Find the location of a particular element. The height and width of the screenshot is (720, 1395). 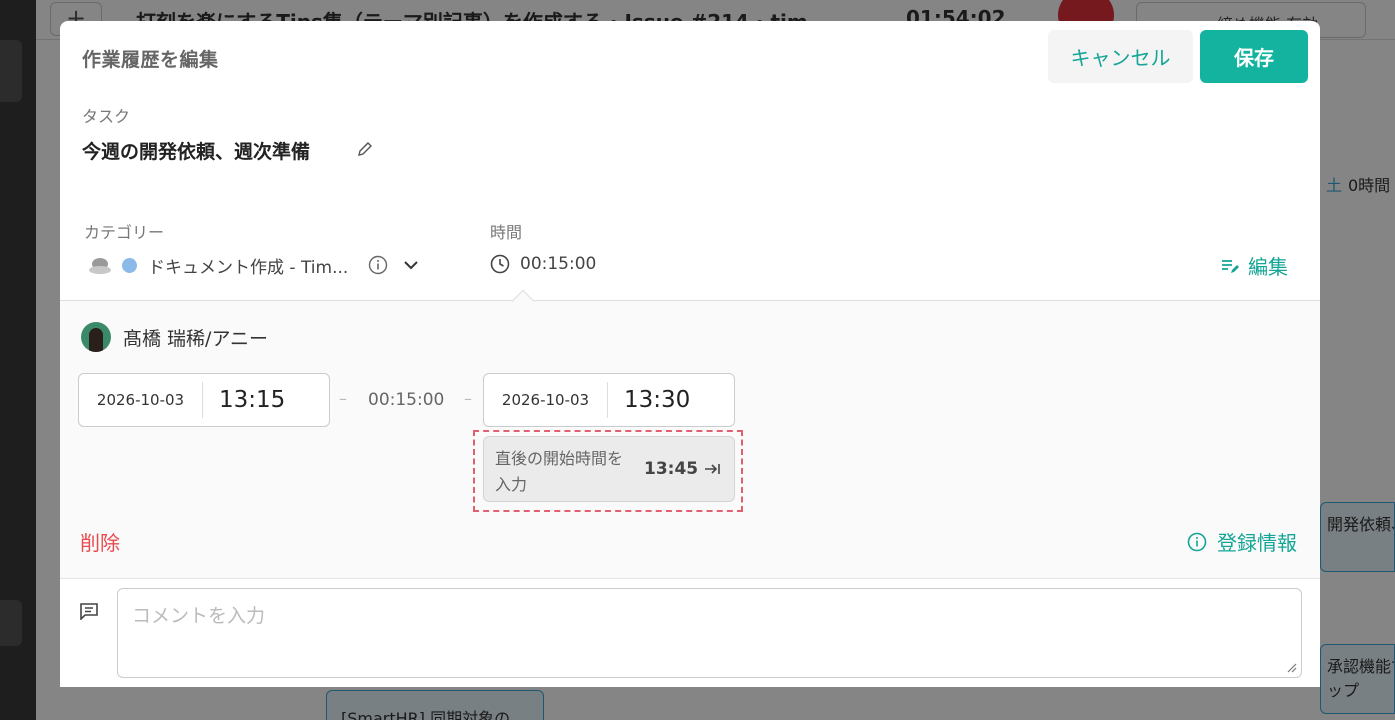

resize-handle-icon is located at coordinates (1292, 668).